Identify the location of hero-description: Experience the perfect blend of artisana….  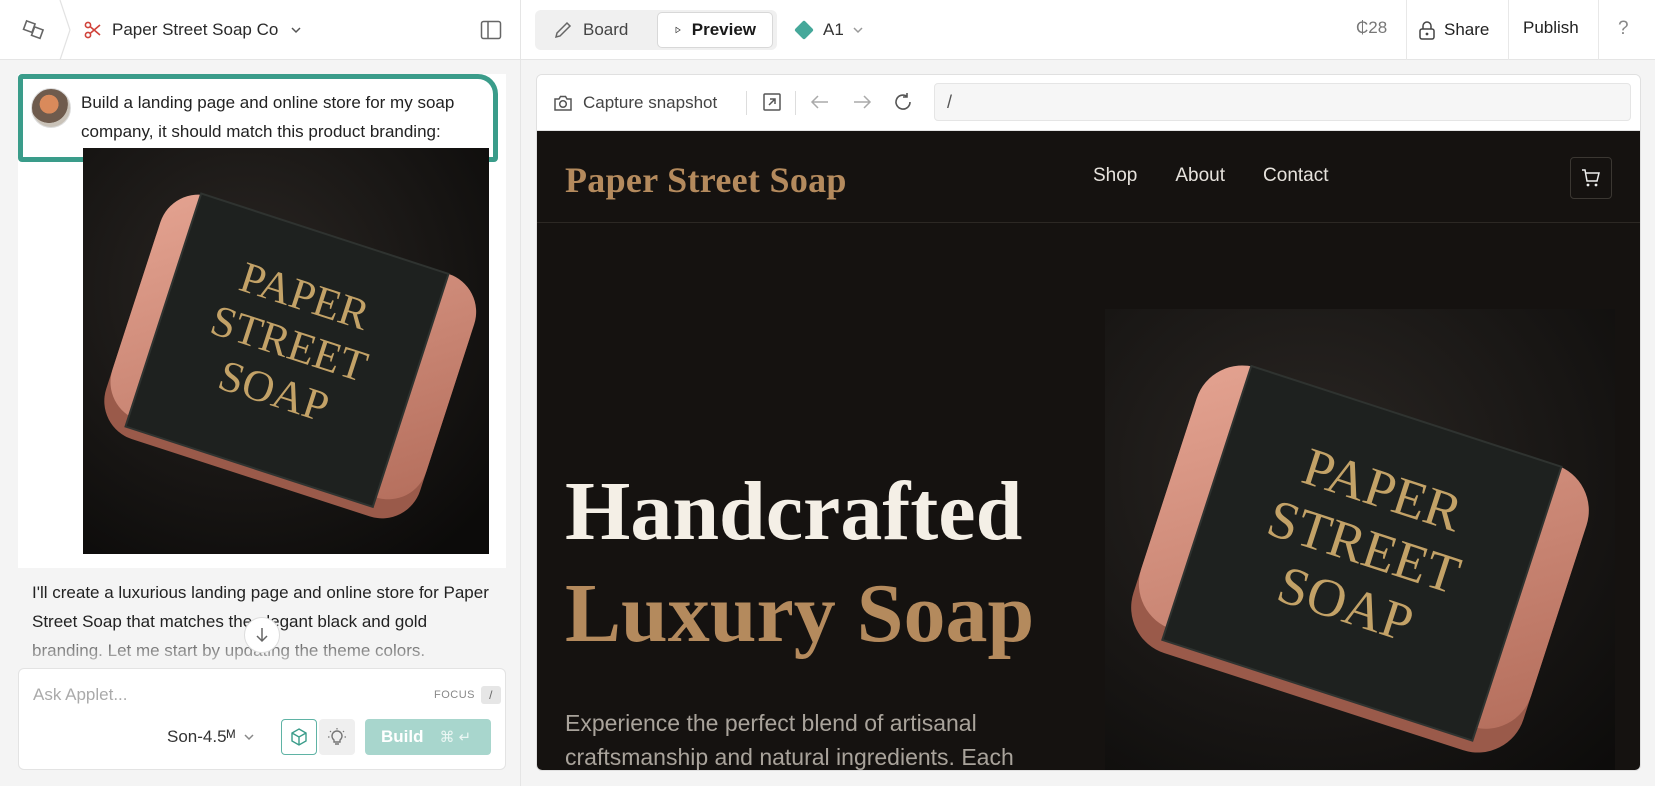
(789, 740).